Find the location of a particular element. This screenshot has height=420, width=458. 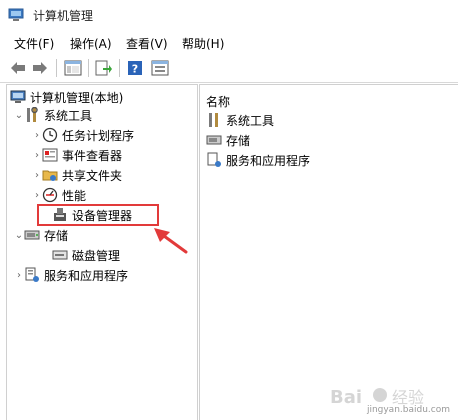

back-button is located at coordinates (18, 68).